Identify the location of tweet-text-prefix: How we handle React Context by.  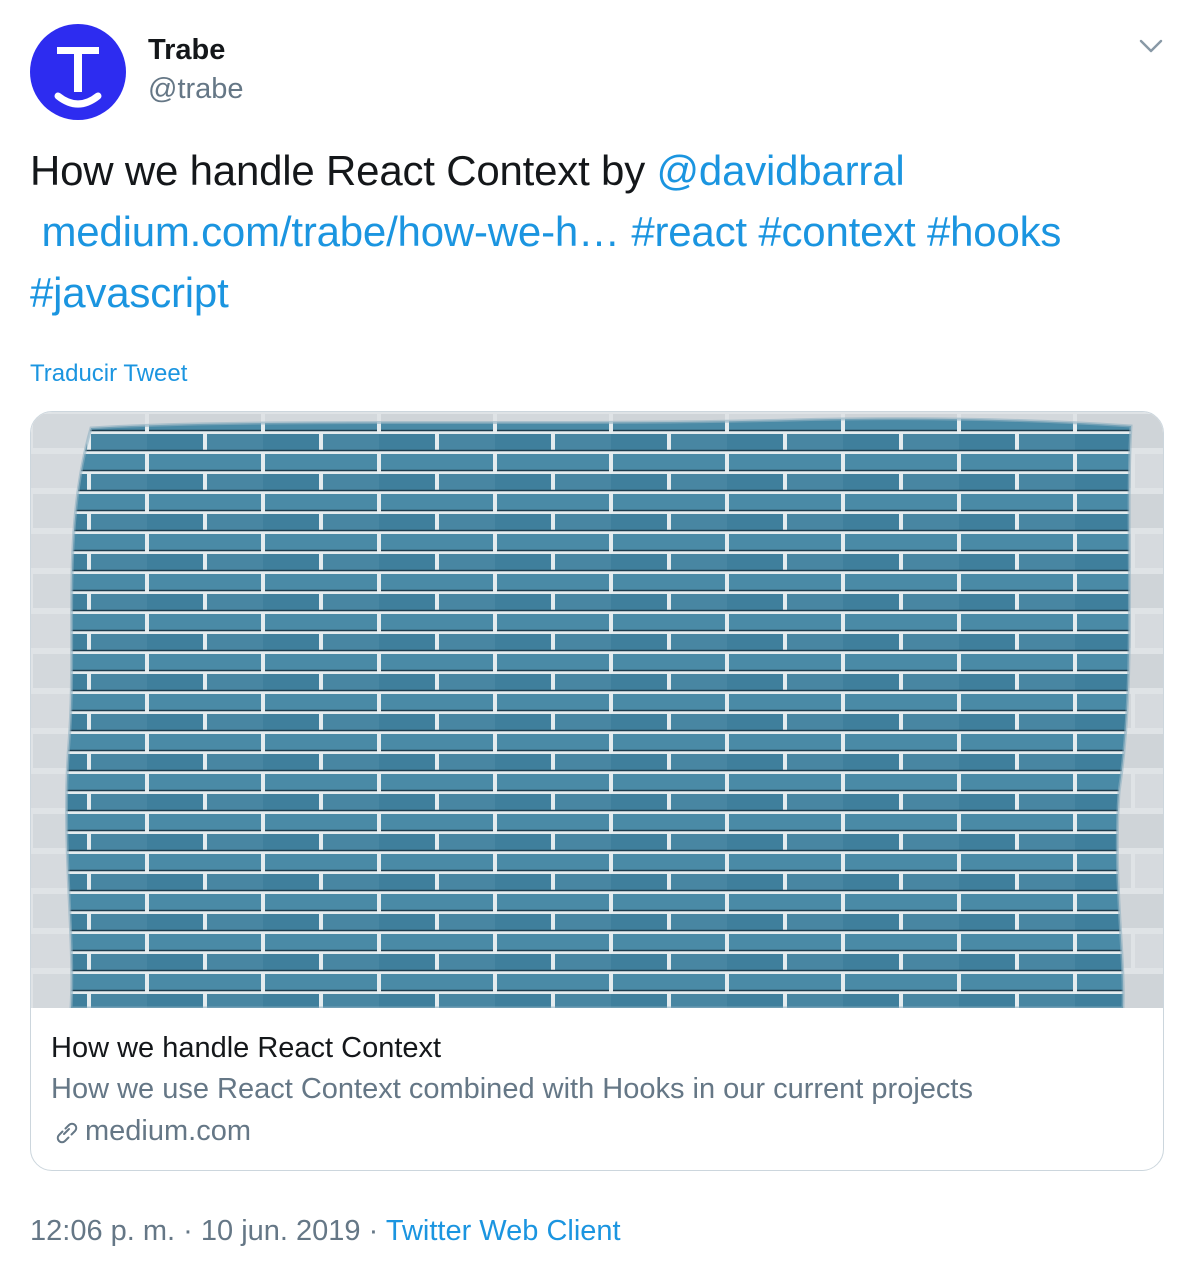
(343, 170).